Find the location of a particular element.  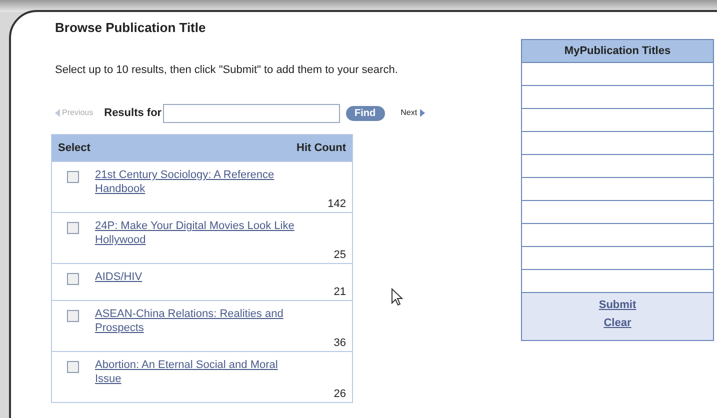

instructions-text: Select up to 10 results, then click "Submit" to add them to your search. is located at coordinates (227, 70).